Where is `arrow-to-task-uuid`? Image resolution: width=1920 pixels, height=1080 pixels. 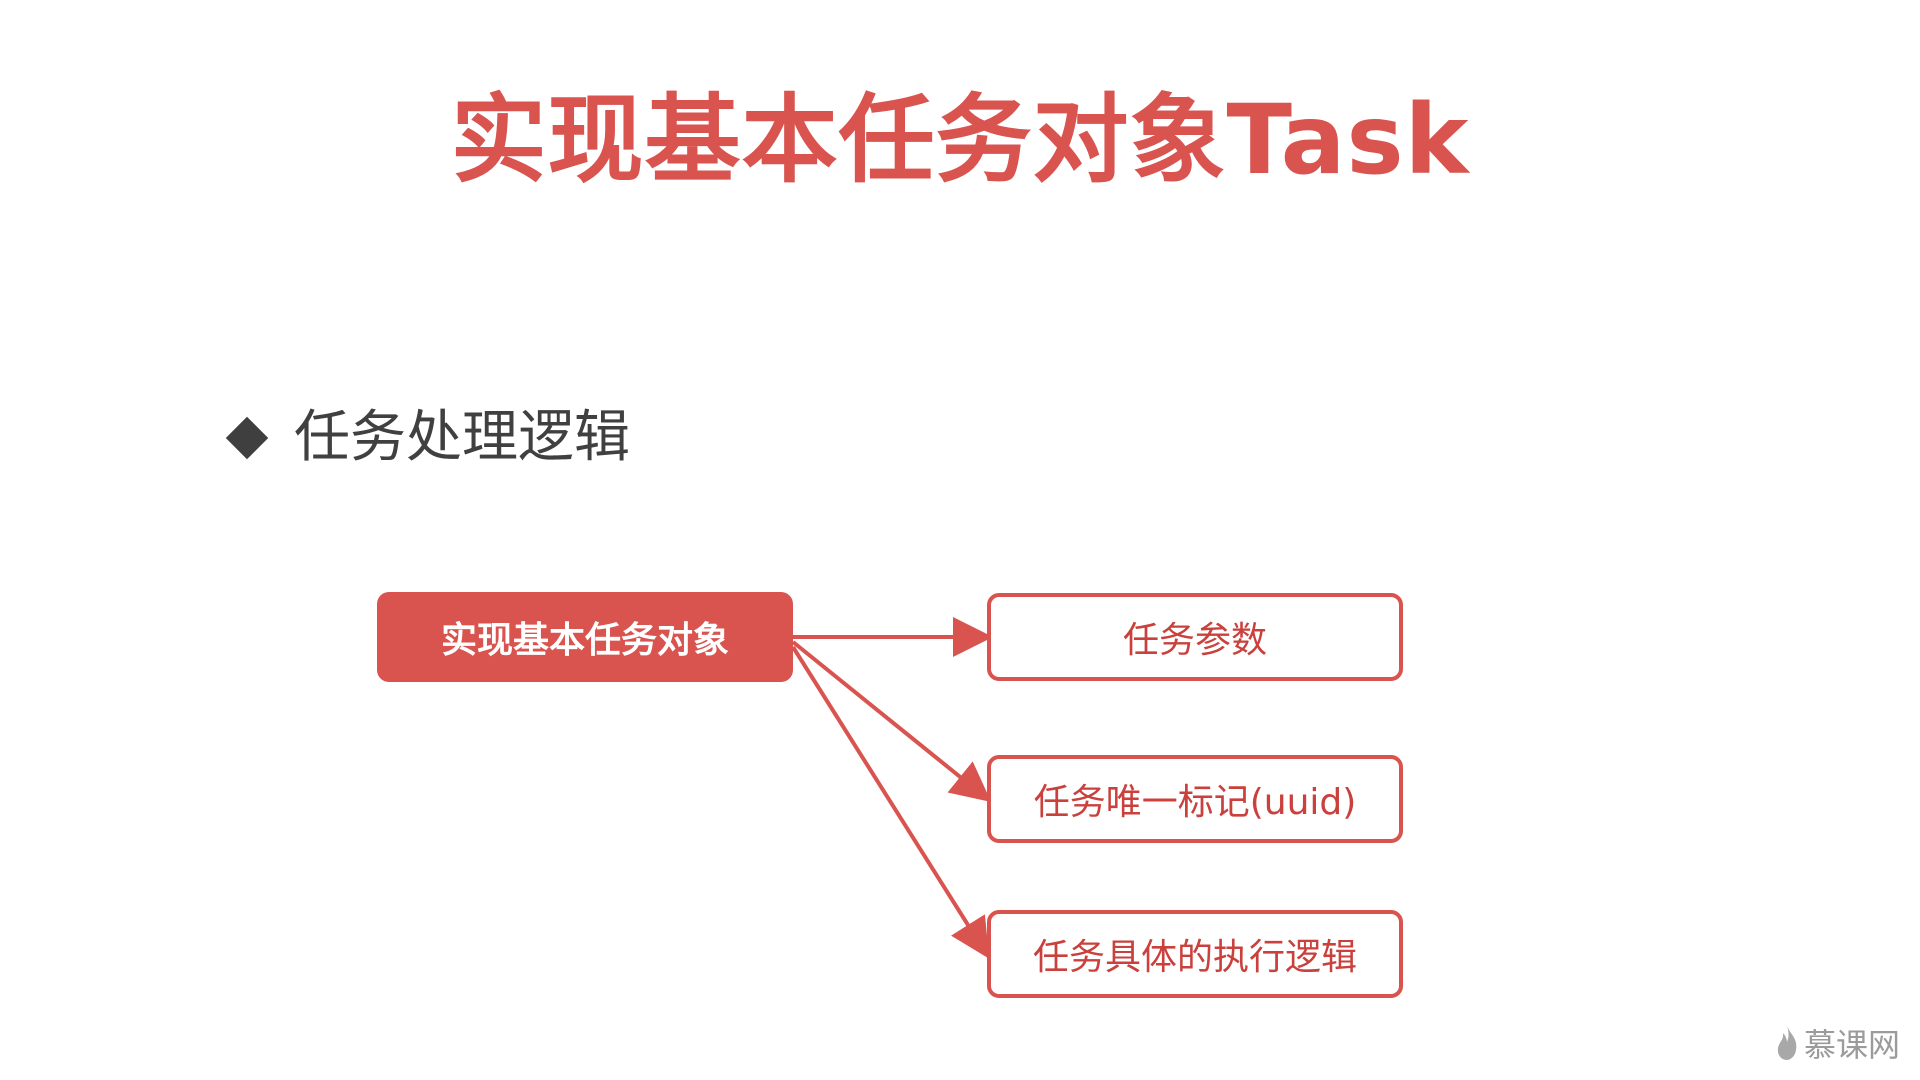
arrow-to-task-uuid is located at coordinates (891, 721).